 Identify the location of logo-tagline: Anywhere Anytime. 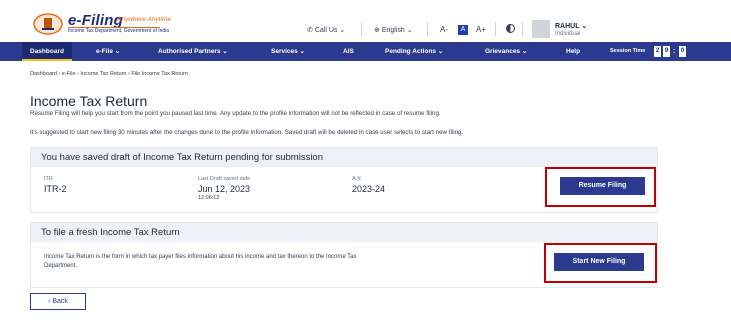
(144, 19).